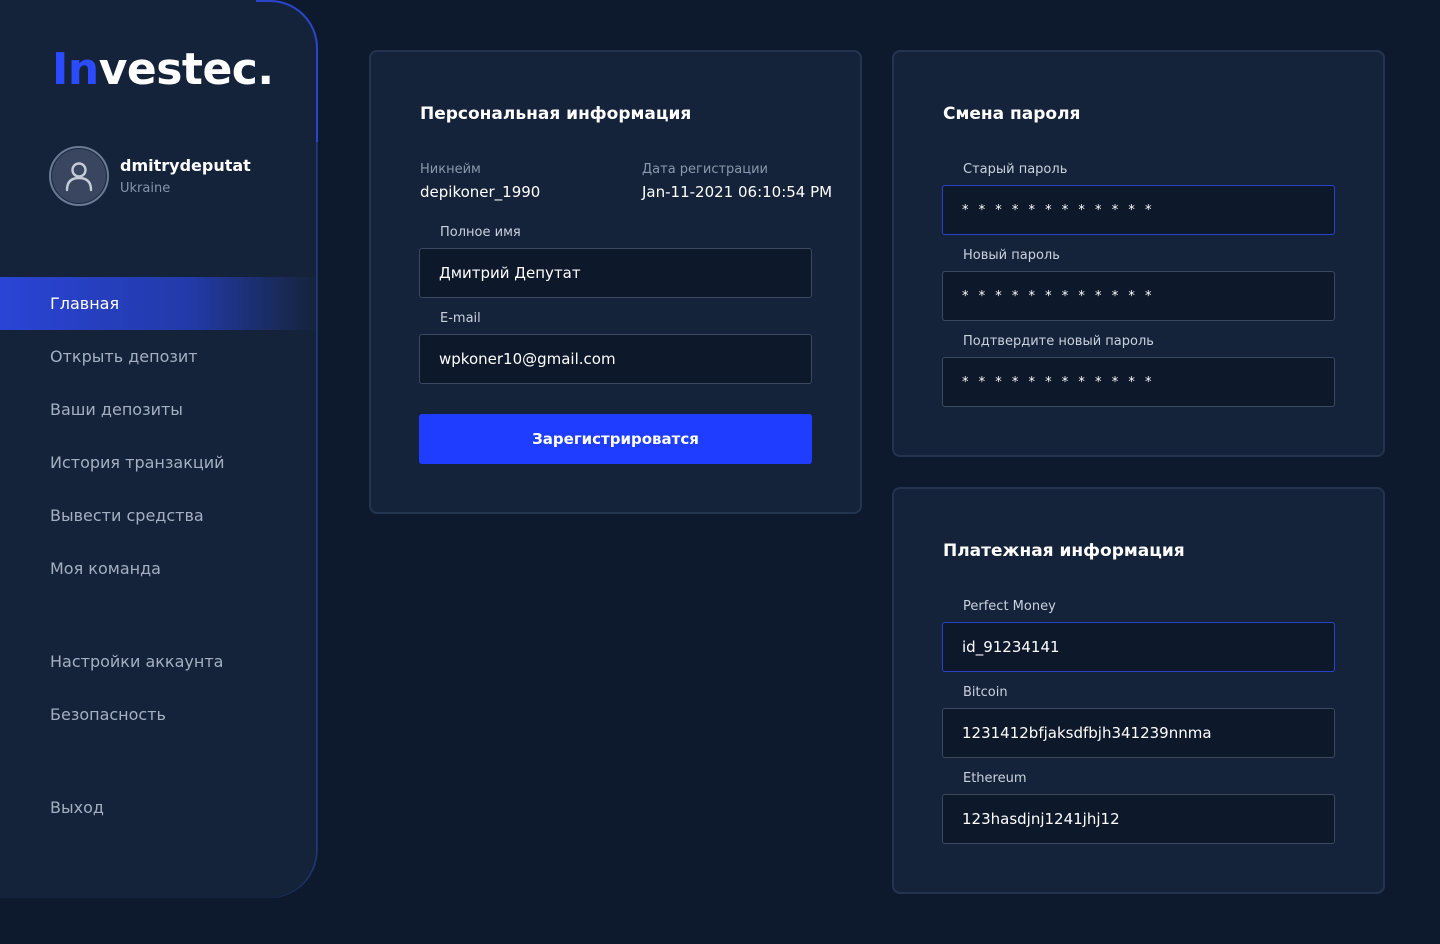 This screenshot has height=944, width=1440. I want to click on bitcoin-input: 1231412bfjaksdfbjh341239nnma, so click(1138, 733).